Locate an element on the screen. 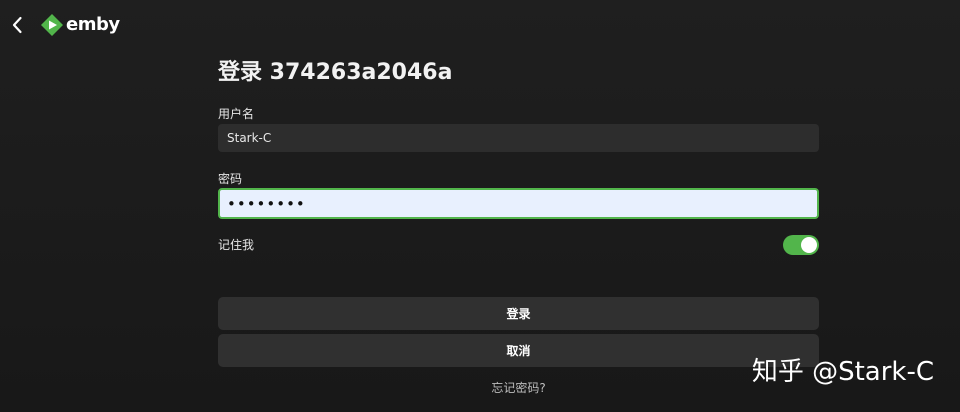 The width and height of the screenshot is (960, 412). password-value: •••••••• is located at coordinates (266, 203).